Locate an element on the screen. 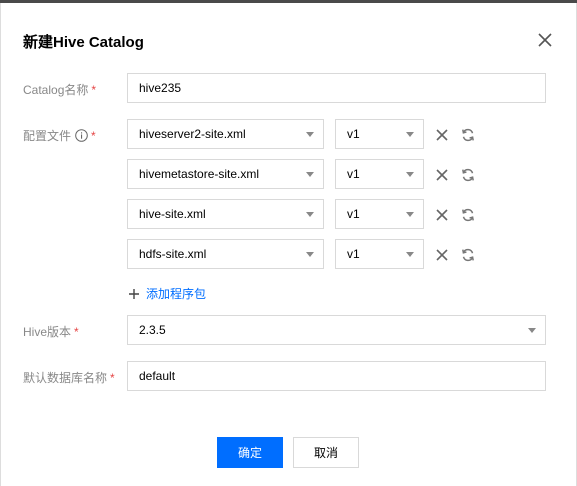 The width and height of the screenshot is (577, 486). info-icon is located at coordinates (81, 135).